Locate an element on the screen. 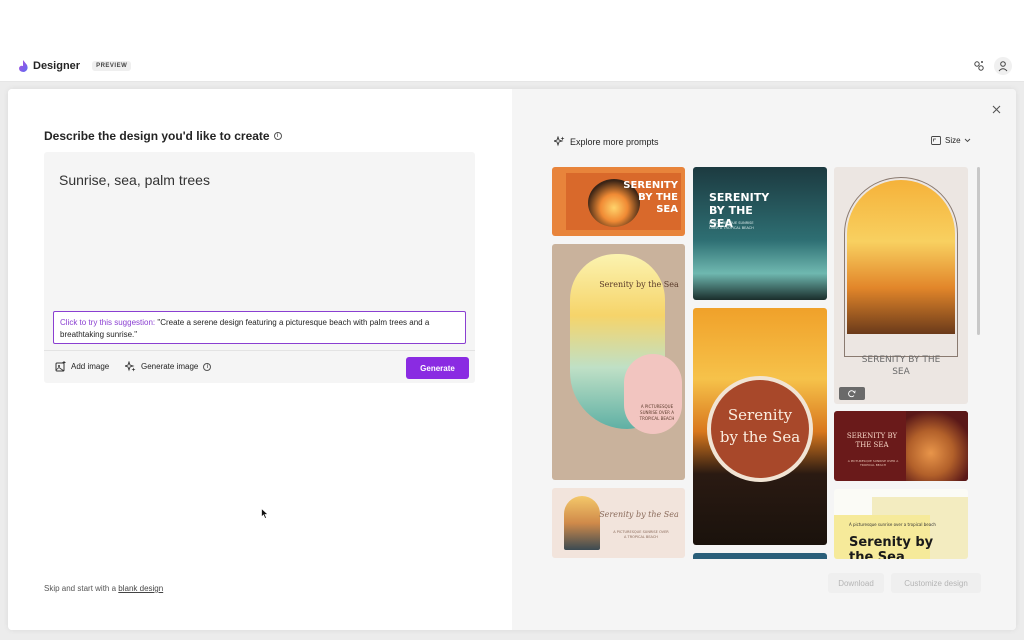 This screenshot has width=1024, height=640. add-image-button: Add image is located at coordinates (82, 366).